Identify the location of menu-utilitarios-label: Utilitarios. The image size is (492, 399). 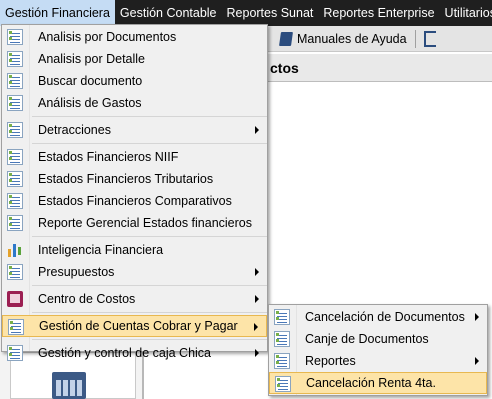
(468, 13).